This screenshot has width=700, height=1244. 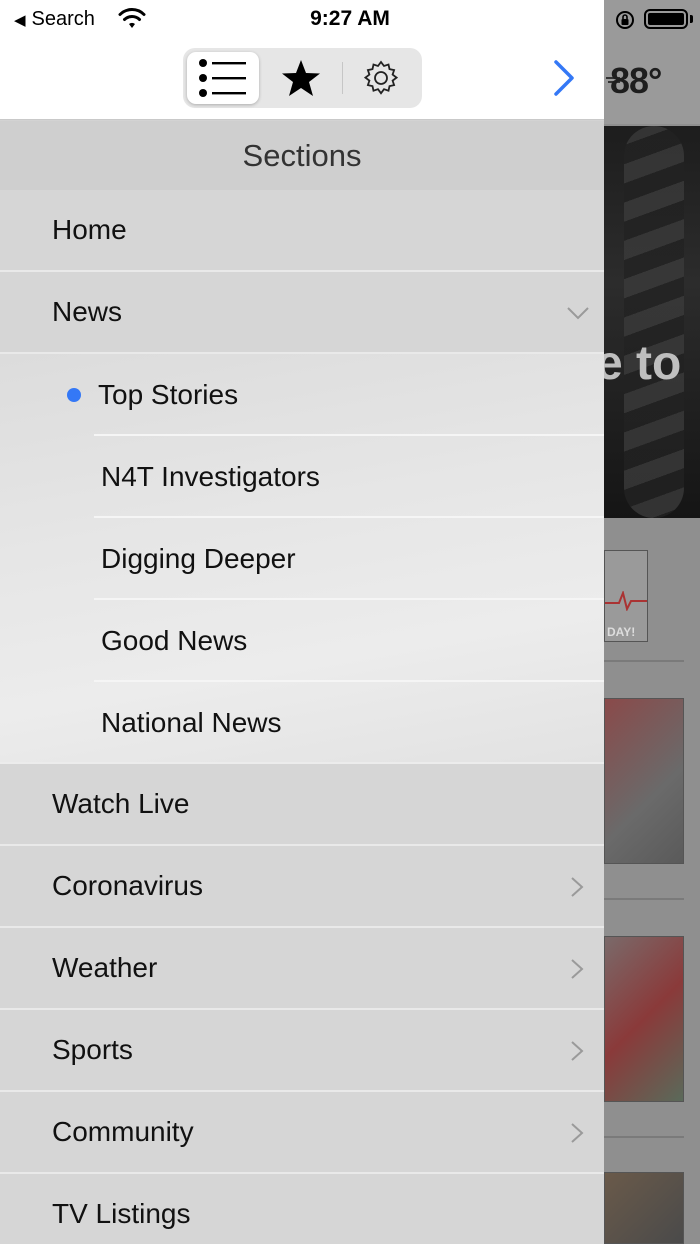 What do you see at coordinates (302, 969) in the screenshot?
I see `menu-item-weather: Weather` at bounding box center [302, 969].